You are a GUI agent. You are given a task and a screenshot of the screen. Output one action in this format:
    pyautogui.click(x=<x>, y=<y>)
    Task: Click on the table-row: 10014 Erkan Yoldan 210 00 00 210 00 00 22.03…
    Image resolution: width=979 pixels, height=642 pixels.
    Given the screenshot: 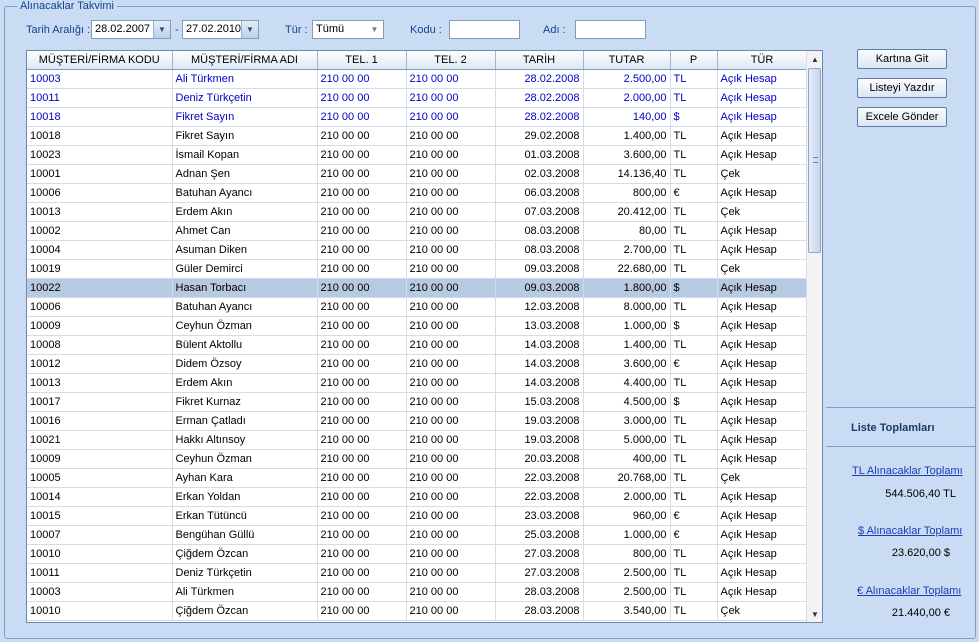 What is the action you would take?
    pyautogui.click(x=417, y=497)
    